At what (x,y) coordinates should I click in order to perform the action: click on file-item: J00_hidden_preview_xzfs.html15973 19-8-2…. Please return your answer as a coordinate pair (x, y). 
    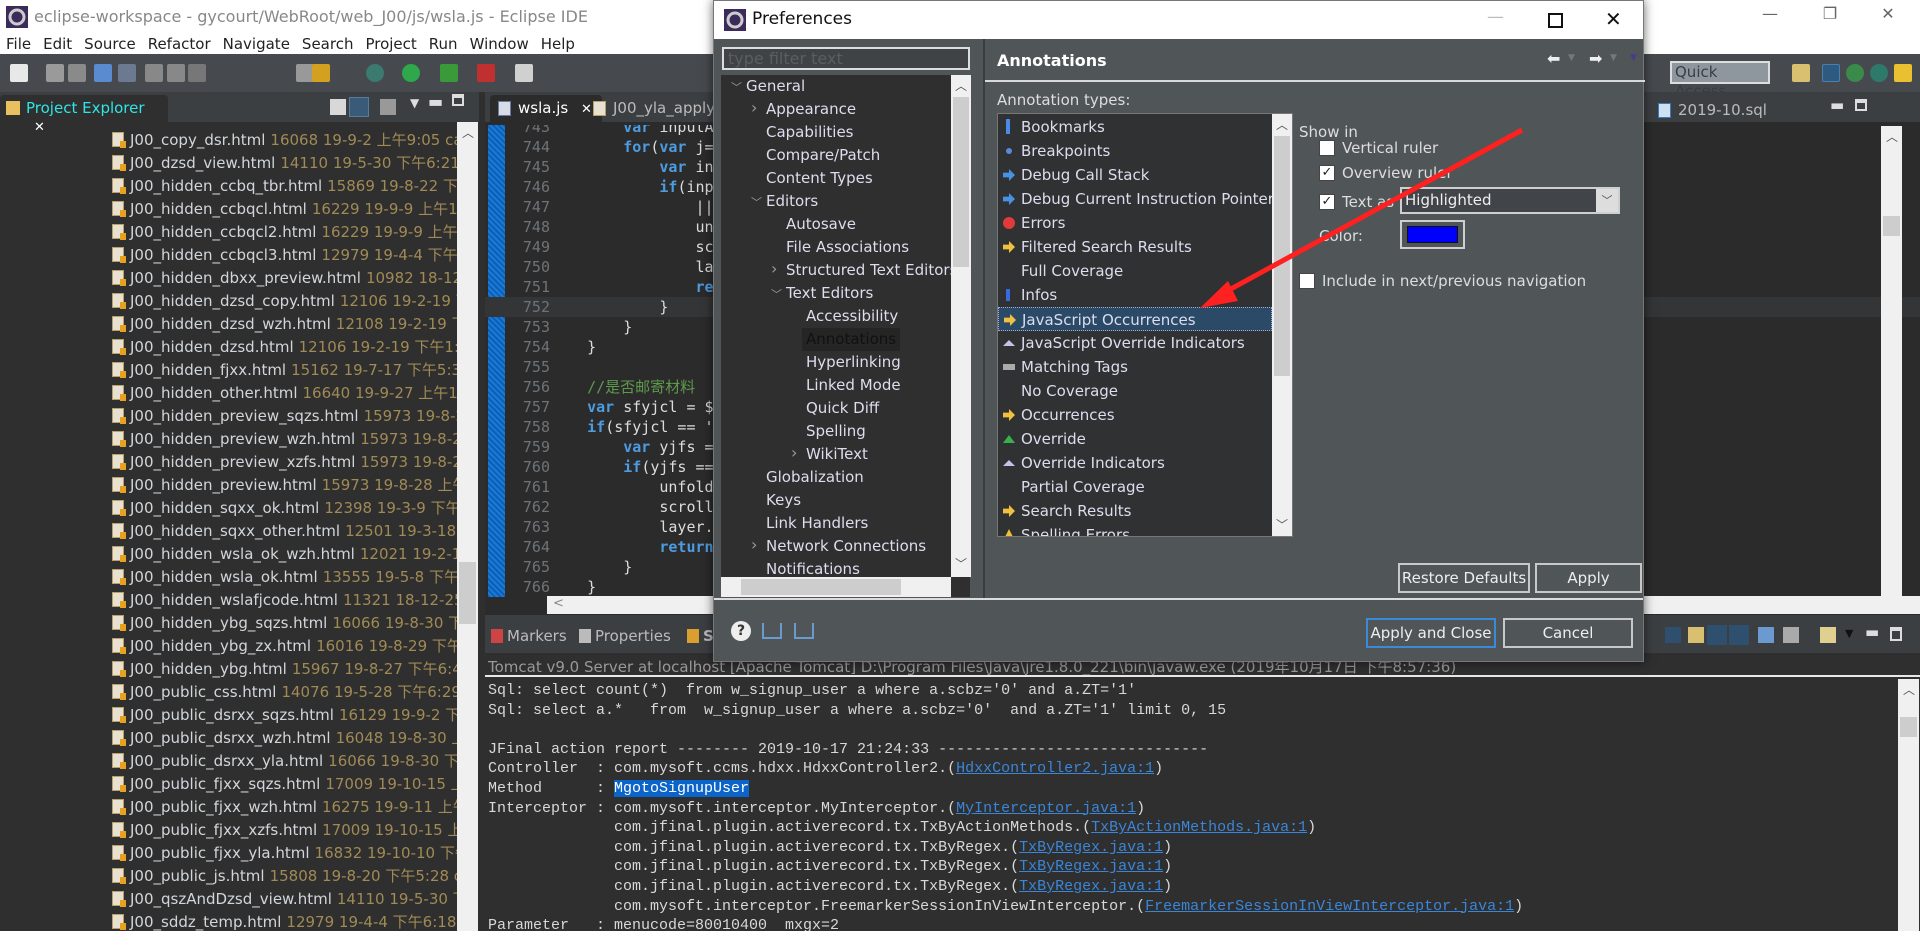
    Looking at the image, I should click on (284, 462).